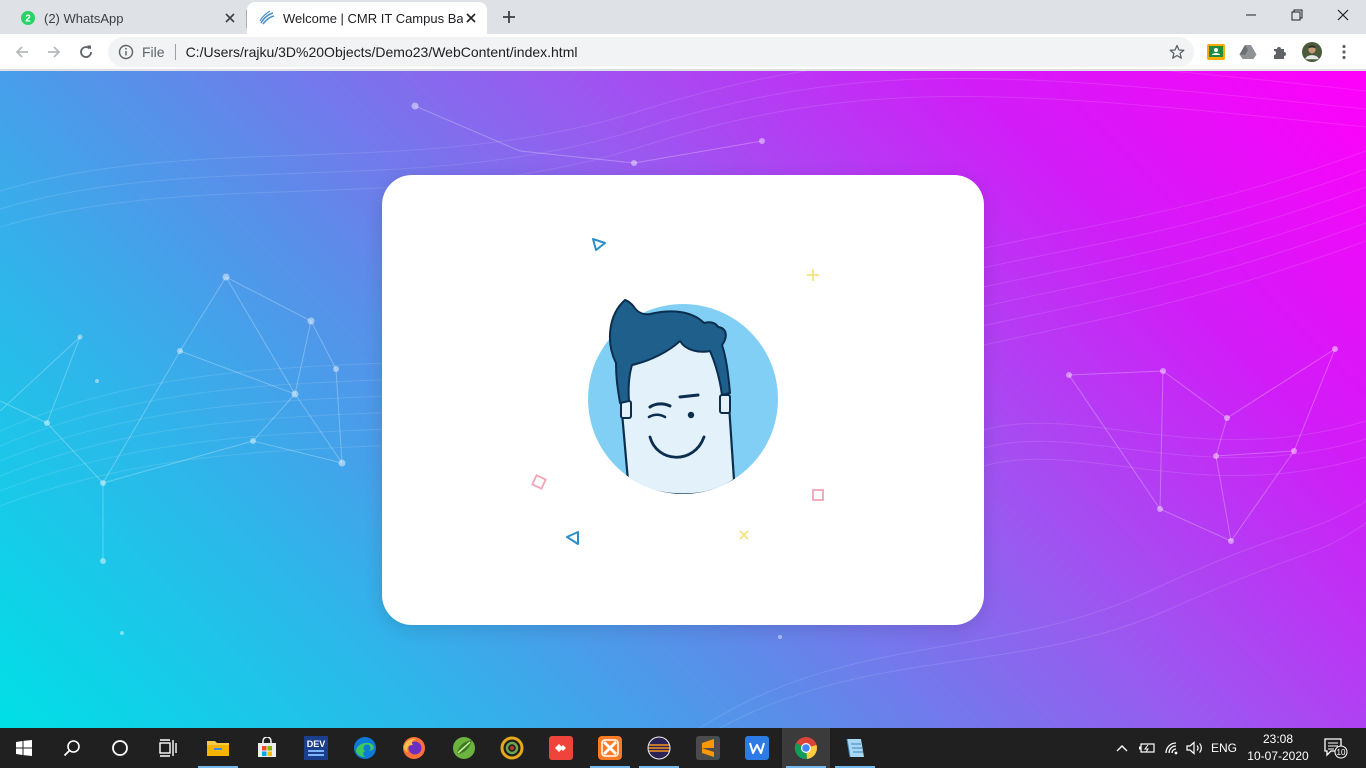  What do you see at coordinates (175, 52) in the screenshot?
I see `omnibox-divider` at bounding box center [175, 52].